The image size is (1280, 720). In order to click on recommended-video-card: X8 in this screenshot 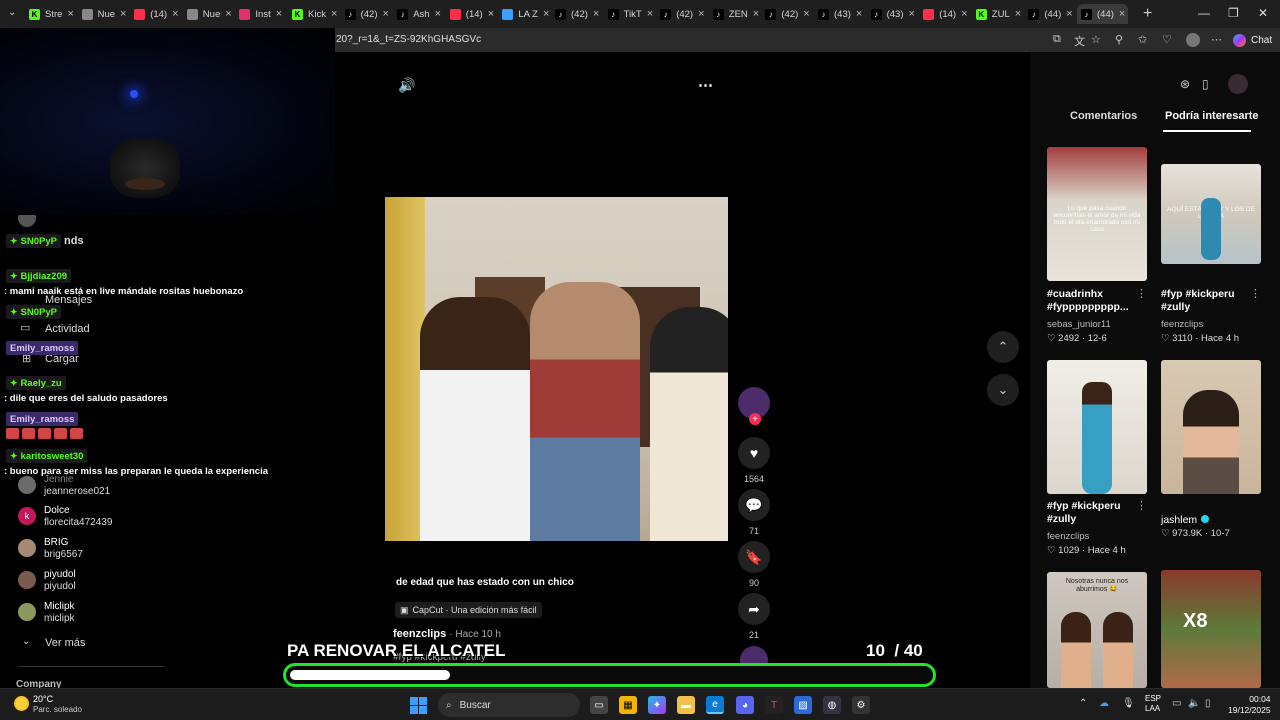, I will do `click(1212, 629)`.